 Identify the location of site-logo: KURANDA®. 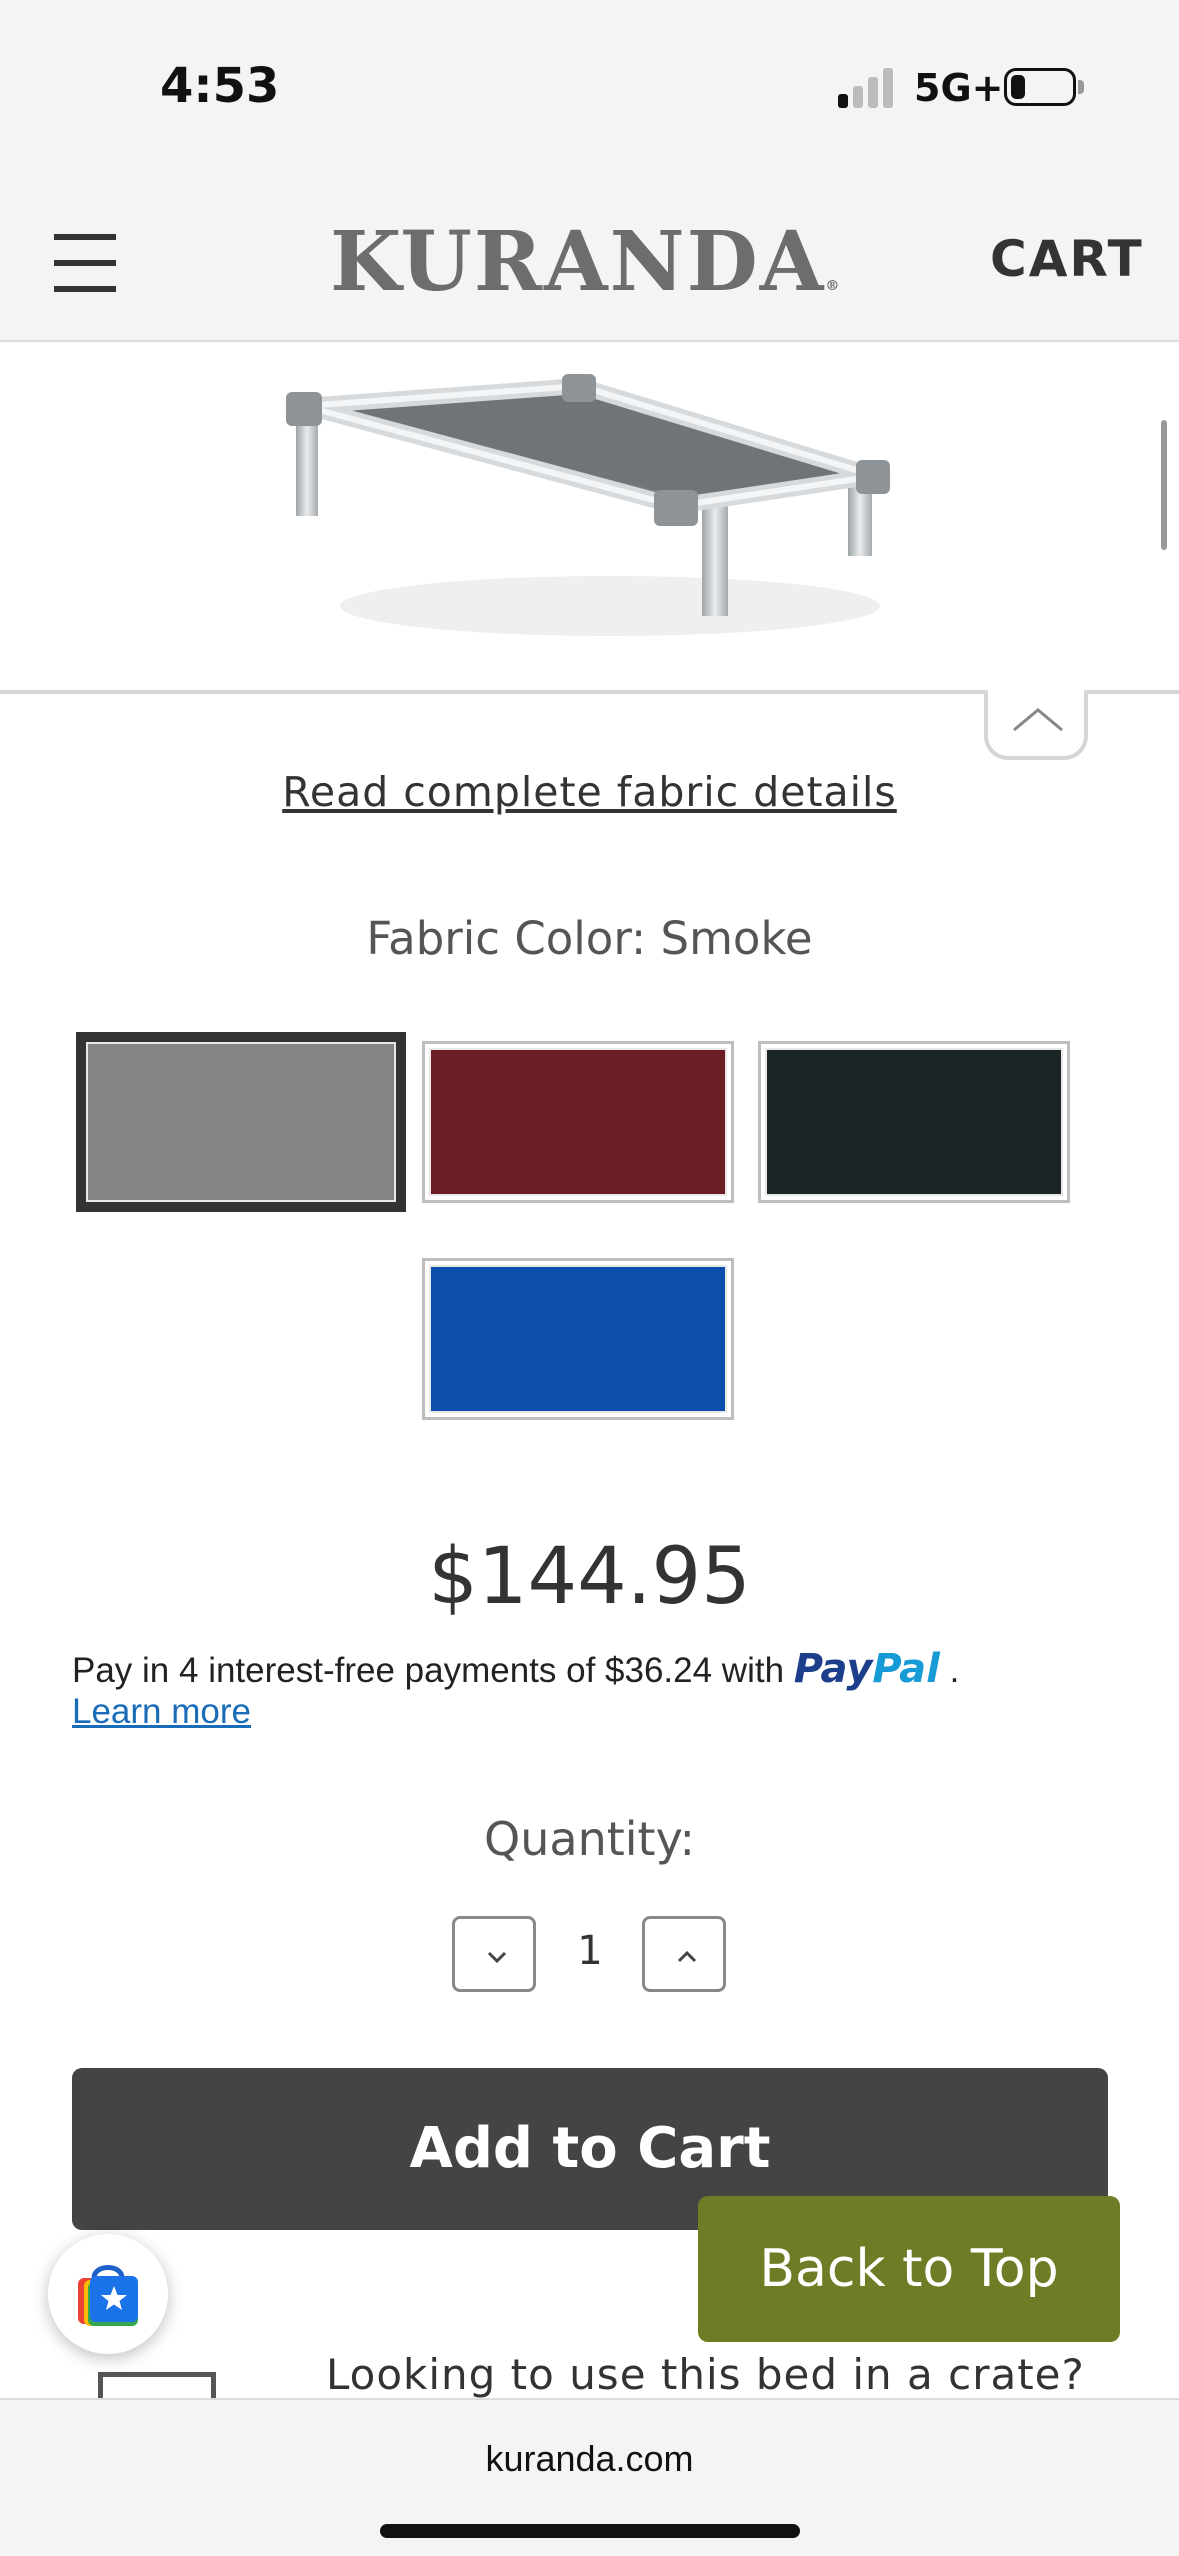
(585, 262).